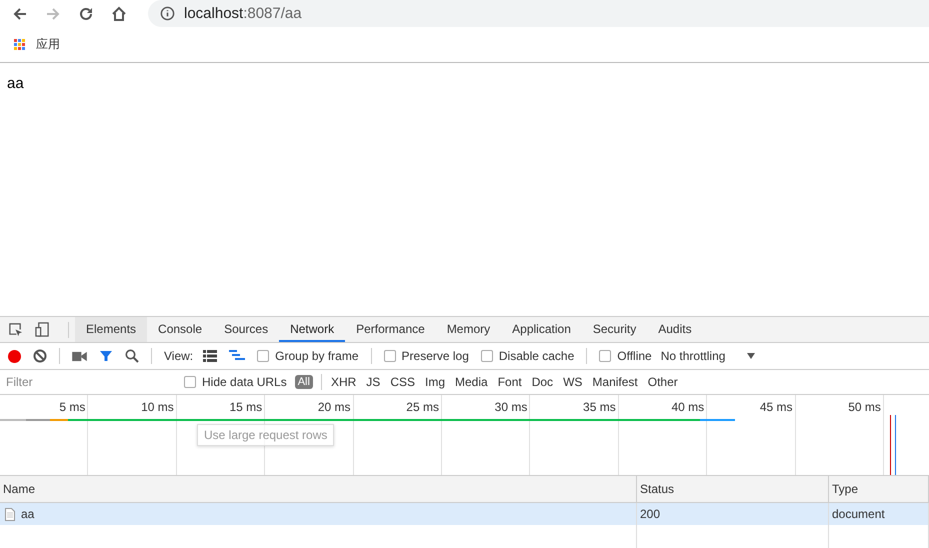 The width and height of the screenshot is (929, 548). I want to click on column-header: Name, so click(318, 489).